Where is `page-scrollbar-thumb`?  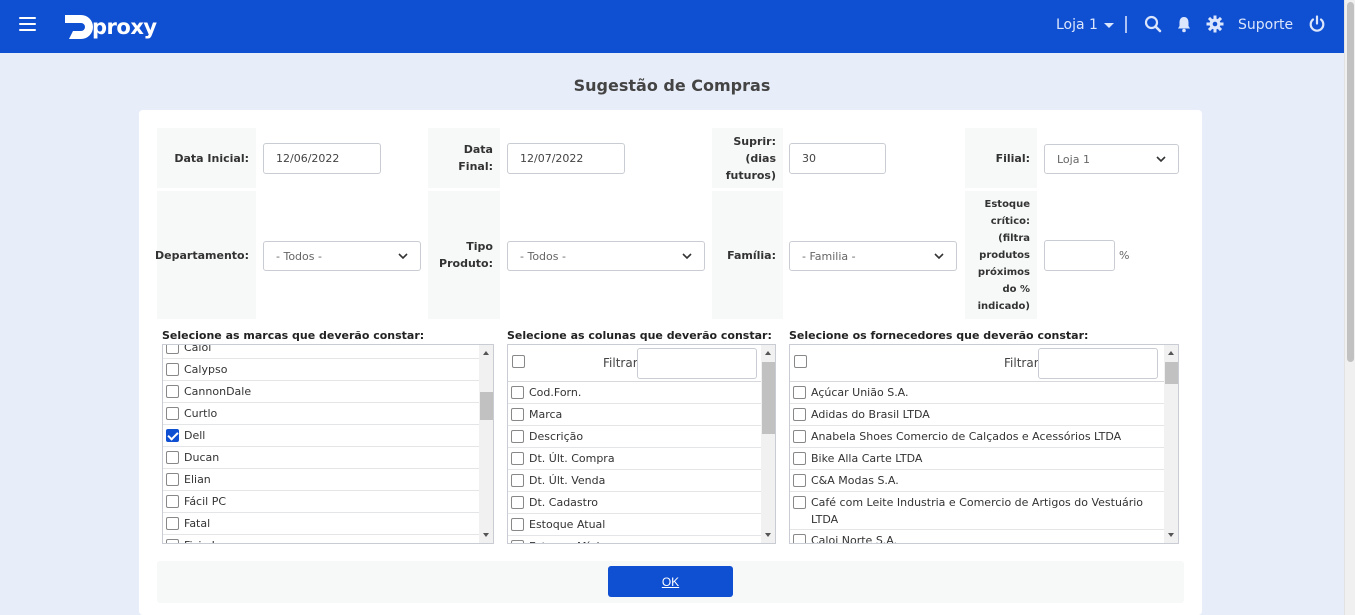 page-scrollbar-thumb is located at coordinates (1350, 182).